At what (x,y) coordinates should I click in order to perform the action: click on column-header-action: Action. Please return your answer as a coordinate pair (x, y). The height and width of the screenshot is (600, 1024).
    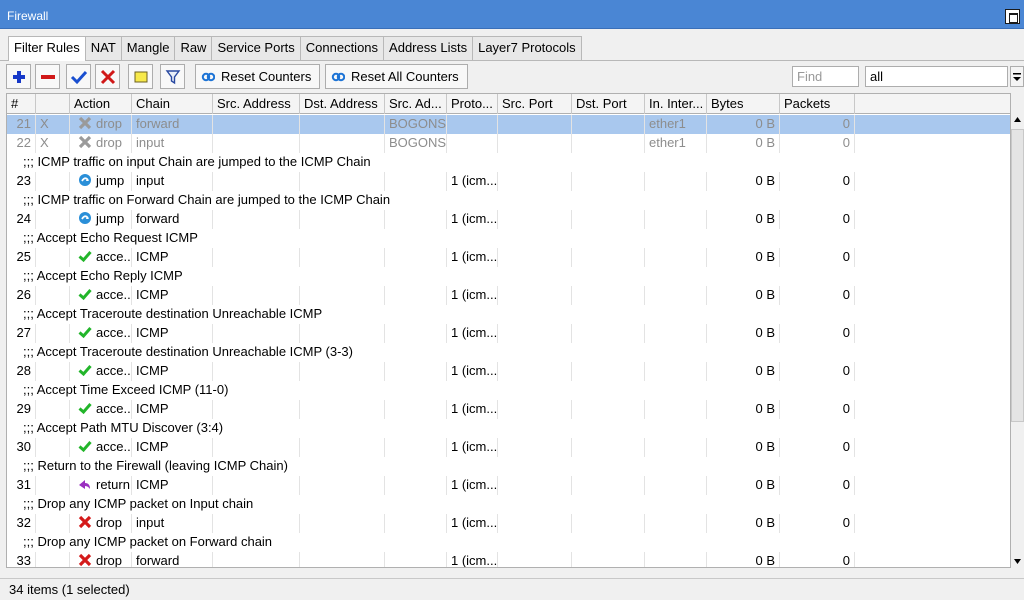
    Looking at the image, I should click on (101, 104).